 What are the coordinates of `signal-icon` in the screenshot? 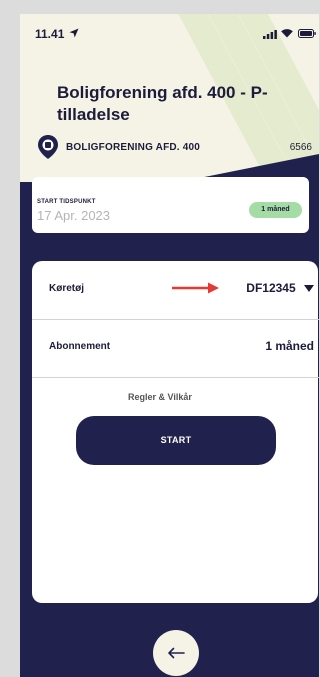 It's located at (270, 34).